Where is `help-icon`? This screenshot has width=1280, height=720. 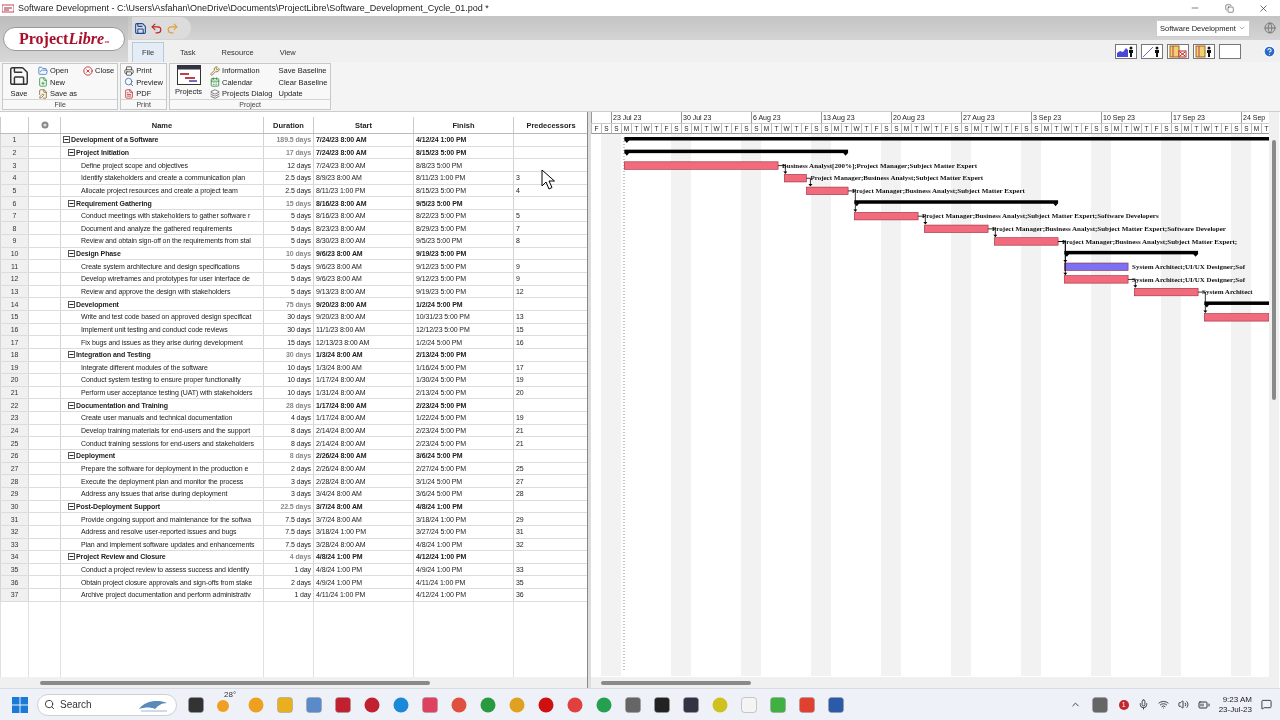
help-icon is located at coordinates (1269, 51).